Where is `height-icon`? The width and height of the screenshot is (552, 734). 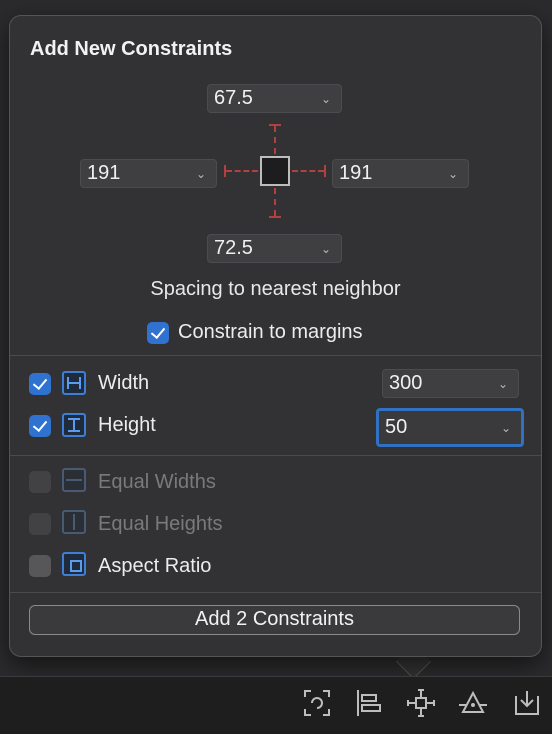
height-icon is located at coordinates (74, 425).